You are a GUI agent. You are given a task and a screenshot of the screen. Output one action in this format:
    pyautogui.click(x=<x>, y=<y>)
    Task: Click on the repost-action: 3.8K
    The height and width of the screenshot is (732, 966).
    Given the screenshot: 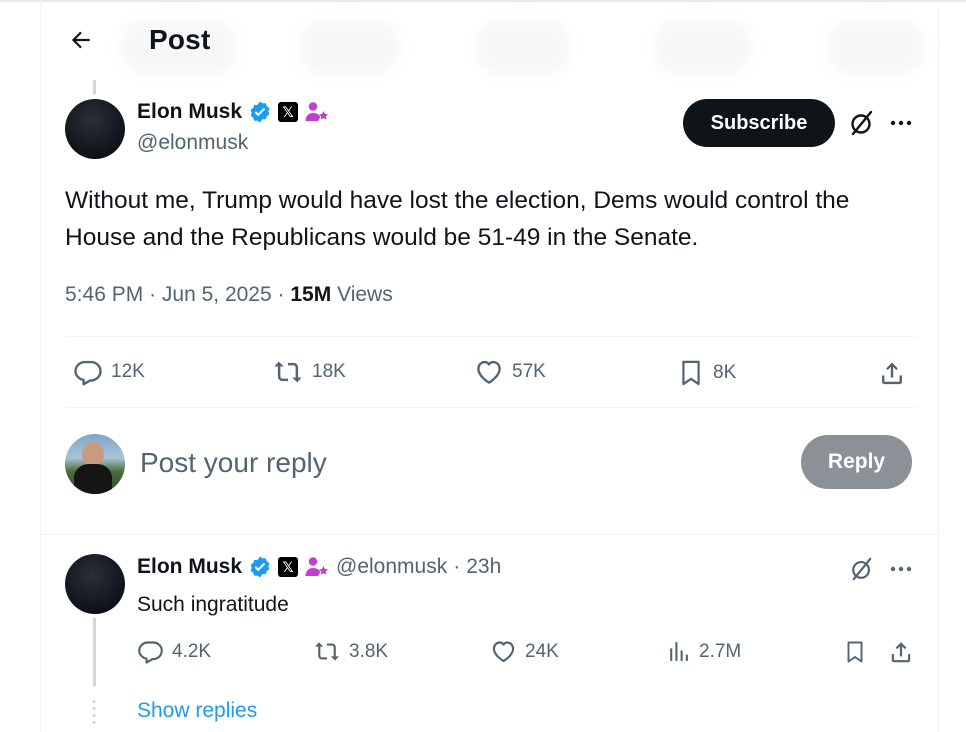 What is the action you would take?
    pyautogui.click(x=350, y=651)
    